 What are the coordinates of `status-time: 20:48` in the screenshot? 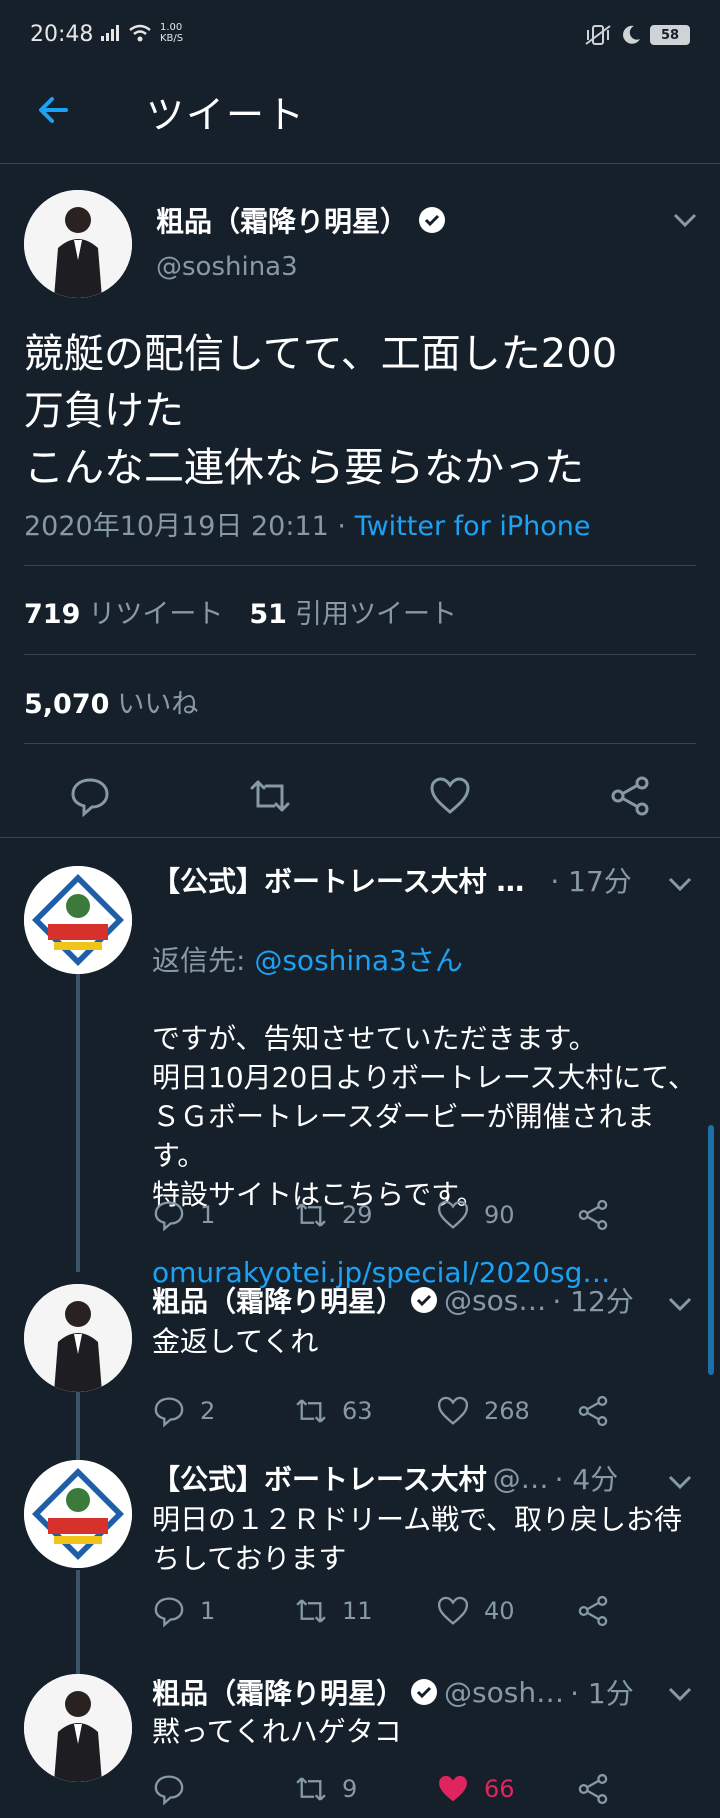 It's located at (62, 34).